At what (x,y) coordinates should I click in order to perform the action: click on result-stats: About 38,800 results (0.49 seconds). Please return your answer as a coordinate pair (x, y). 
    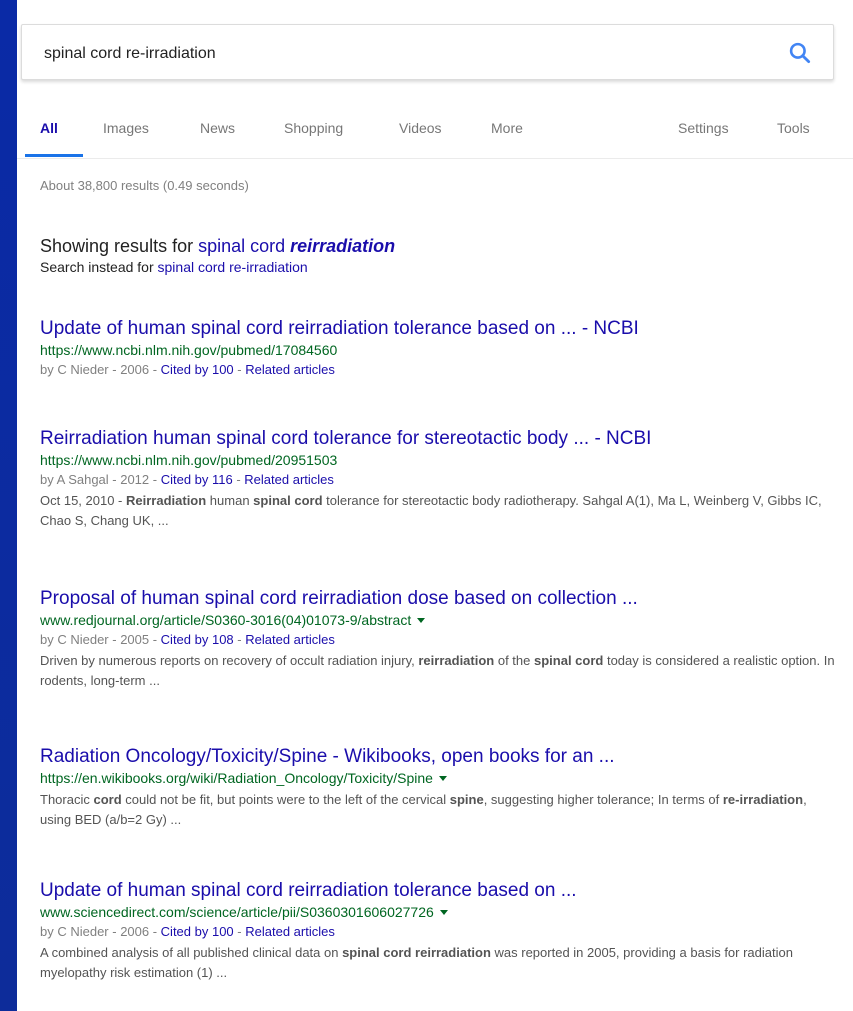
    Looking at the image, I should click on (144, 185).